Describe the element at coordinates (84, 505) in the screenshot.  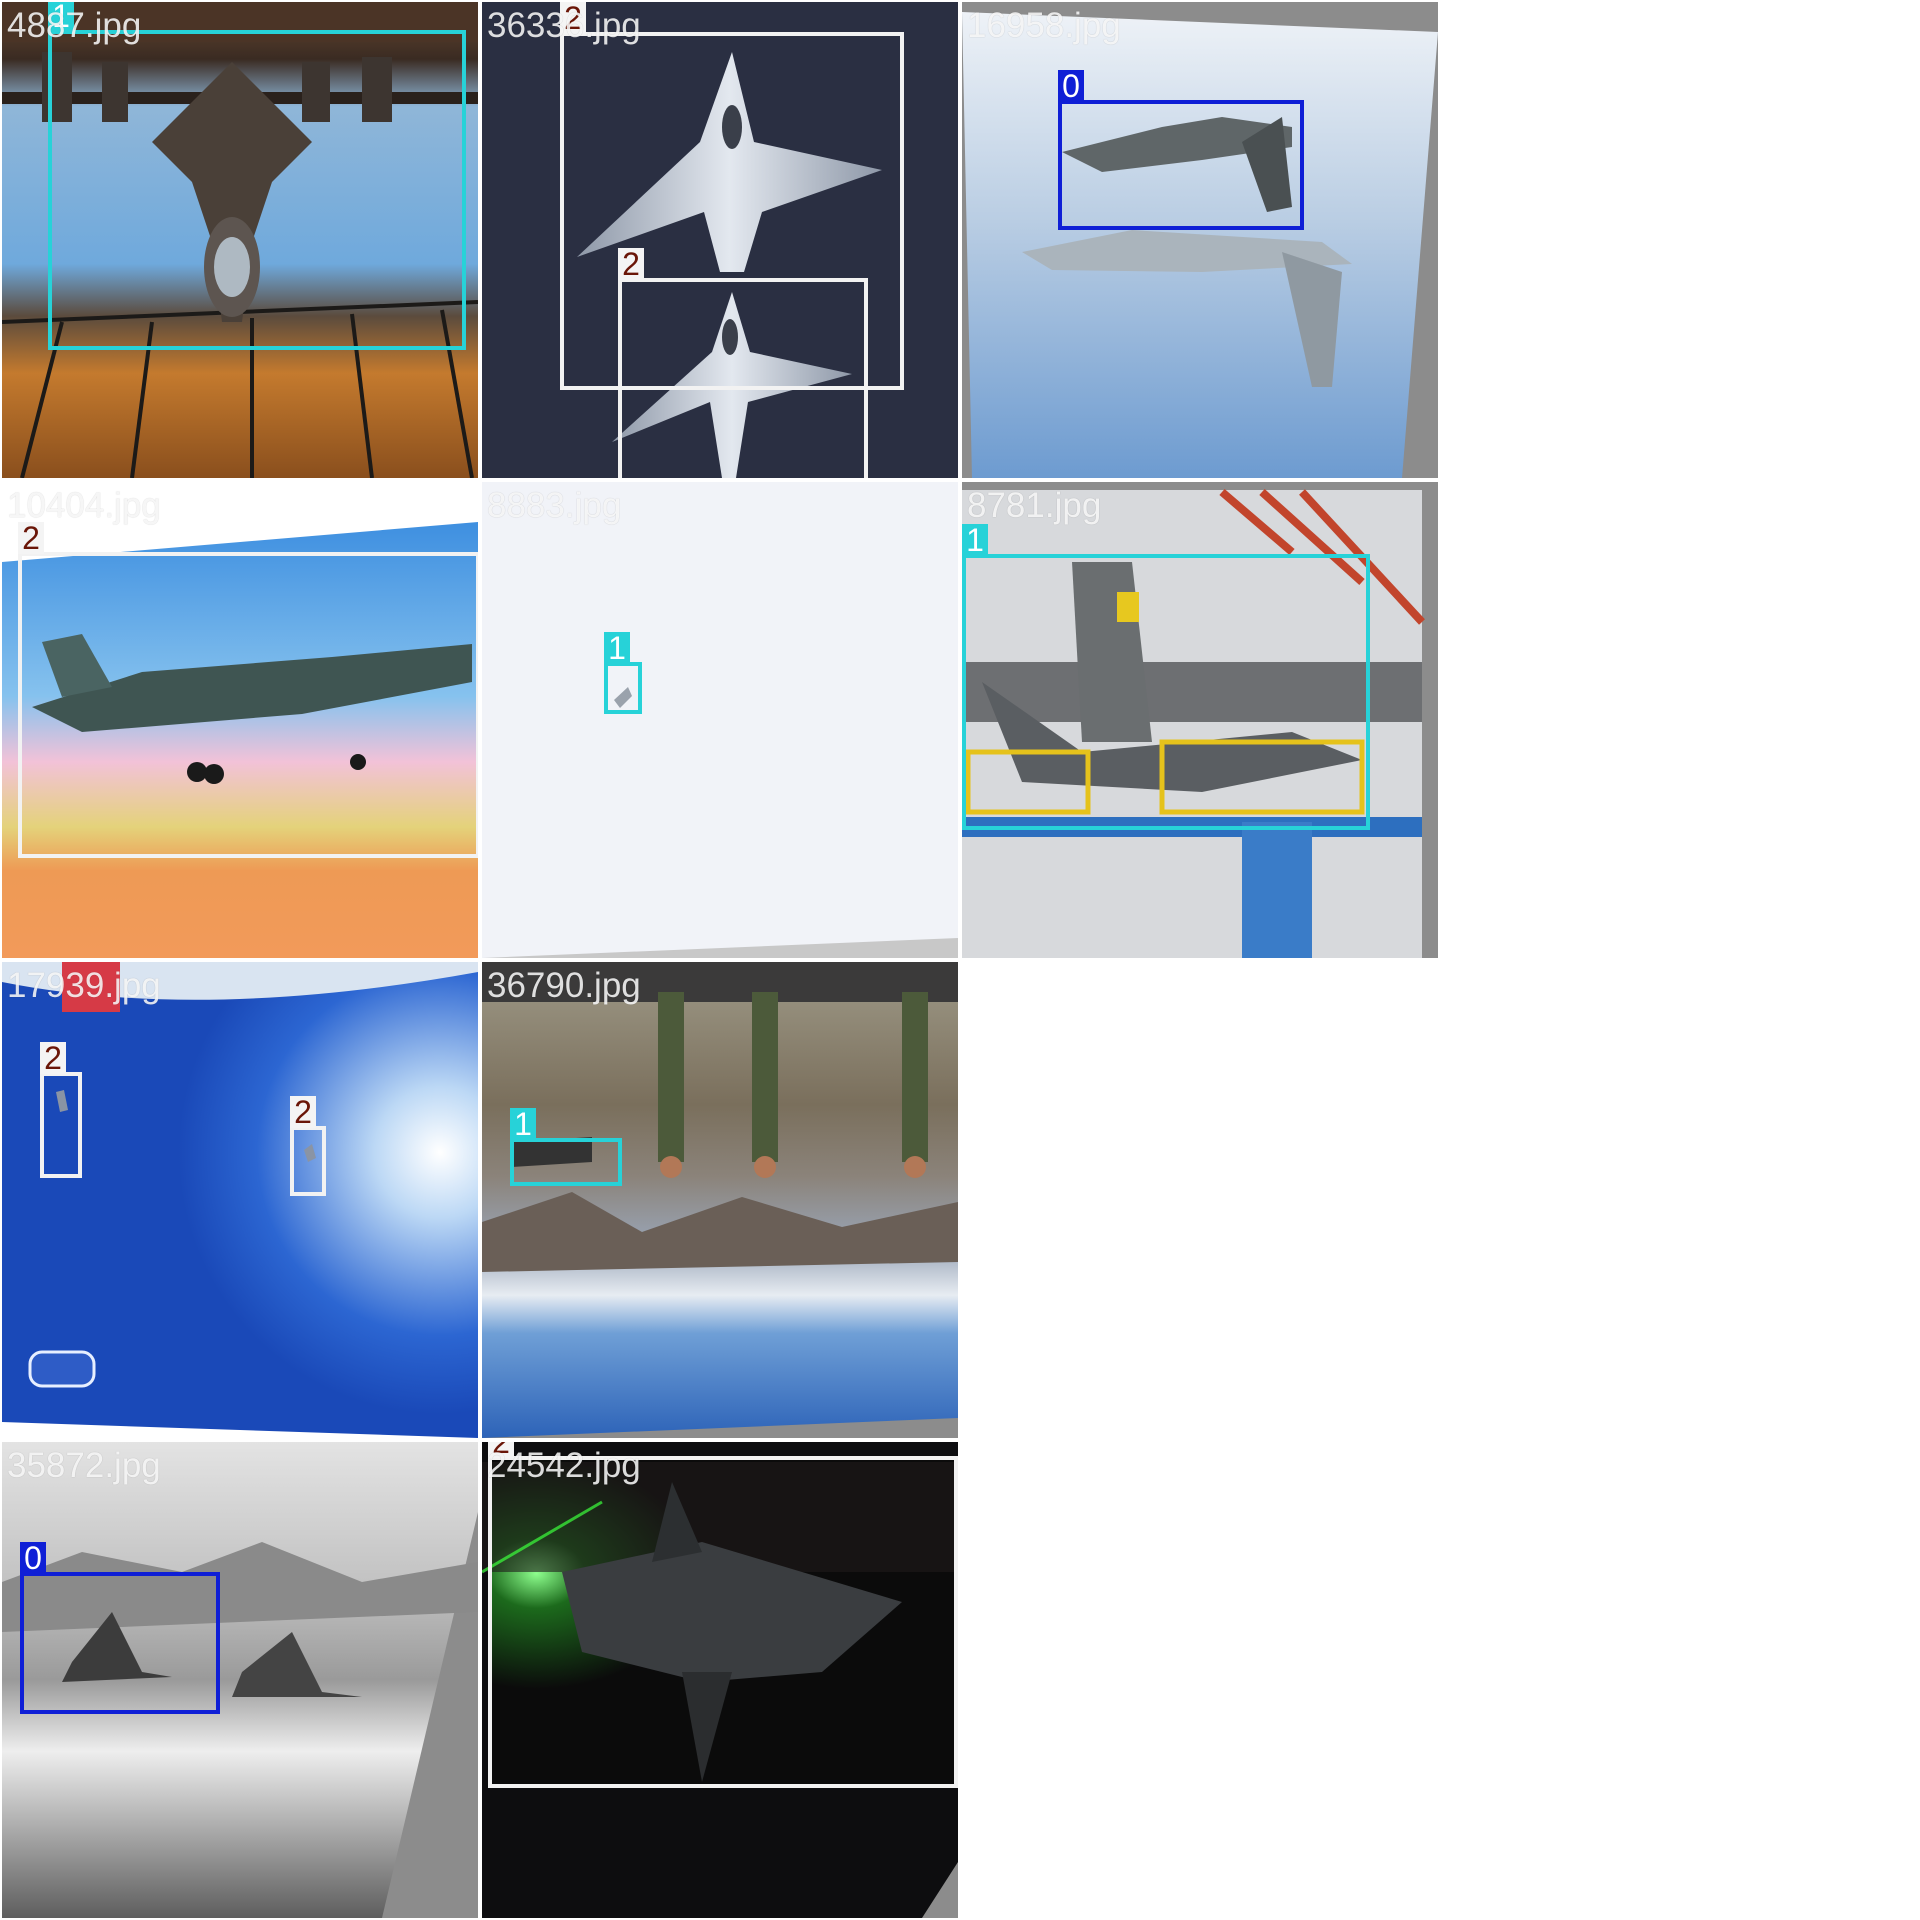
I see `image-filename: 10404.jpg` at that location.